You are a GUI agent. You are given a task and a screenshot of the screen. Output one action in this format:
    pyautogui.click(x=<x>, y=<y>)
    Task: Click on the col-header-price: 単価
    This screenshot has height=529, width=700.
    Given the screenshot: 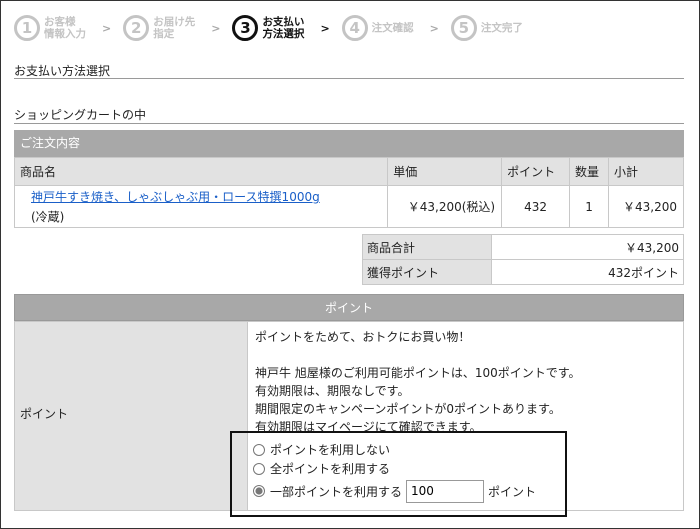 What is the action you would take?
    pyautogui.click(x=445, y=171)
    